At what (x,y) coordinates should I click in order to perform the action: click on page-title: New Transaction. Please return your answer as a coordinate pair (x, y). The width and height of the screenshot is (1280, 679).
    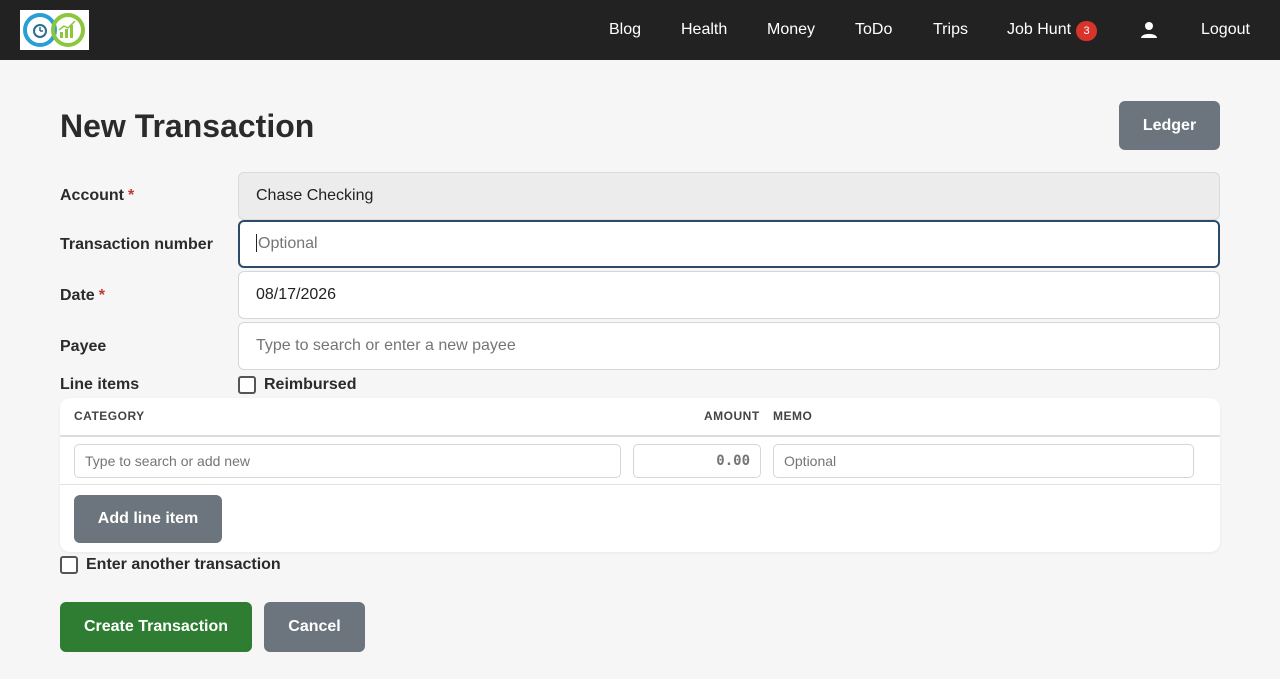
    Looking at the image, I should click on (187, 126).